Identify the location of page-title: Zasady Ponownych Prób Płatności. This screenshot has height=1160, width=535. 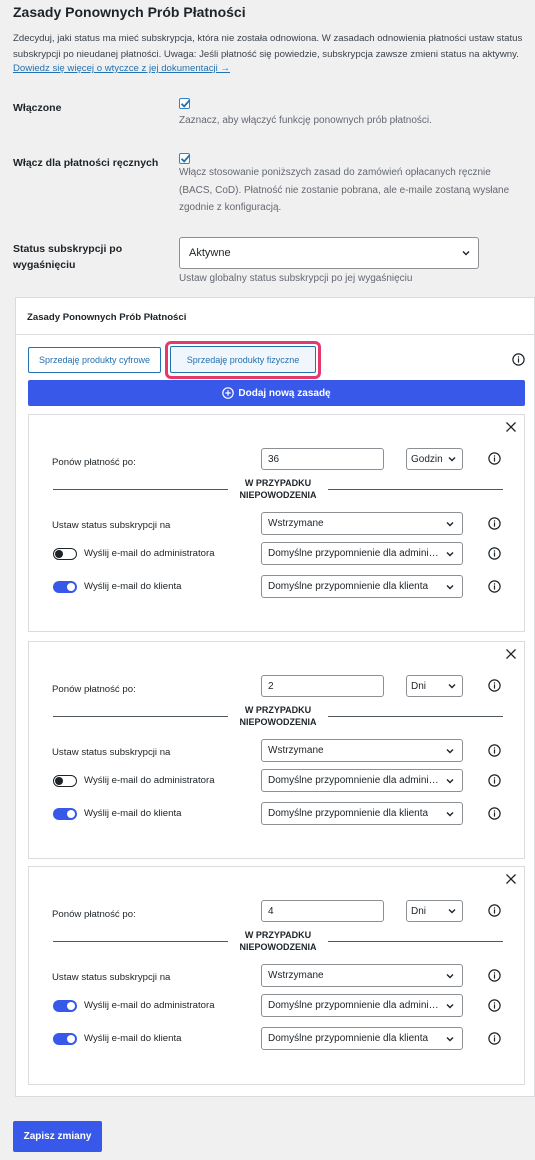
(129, 12).